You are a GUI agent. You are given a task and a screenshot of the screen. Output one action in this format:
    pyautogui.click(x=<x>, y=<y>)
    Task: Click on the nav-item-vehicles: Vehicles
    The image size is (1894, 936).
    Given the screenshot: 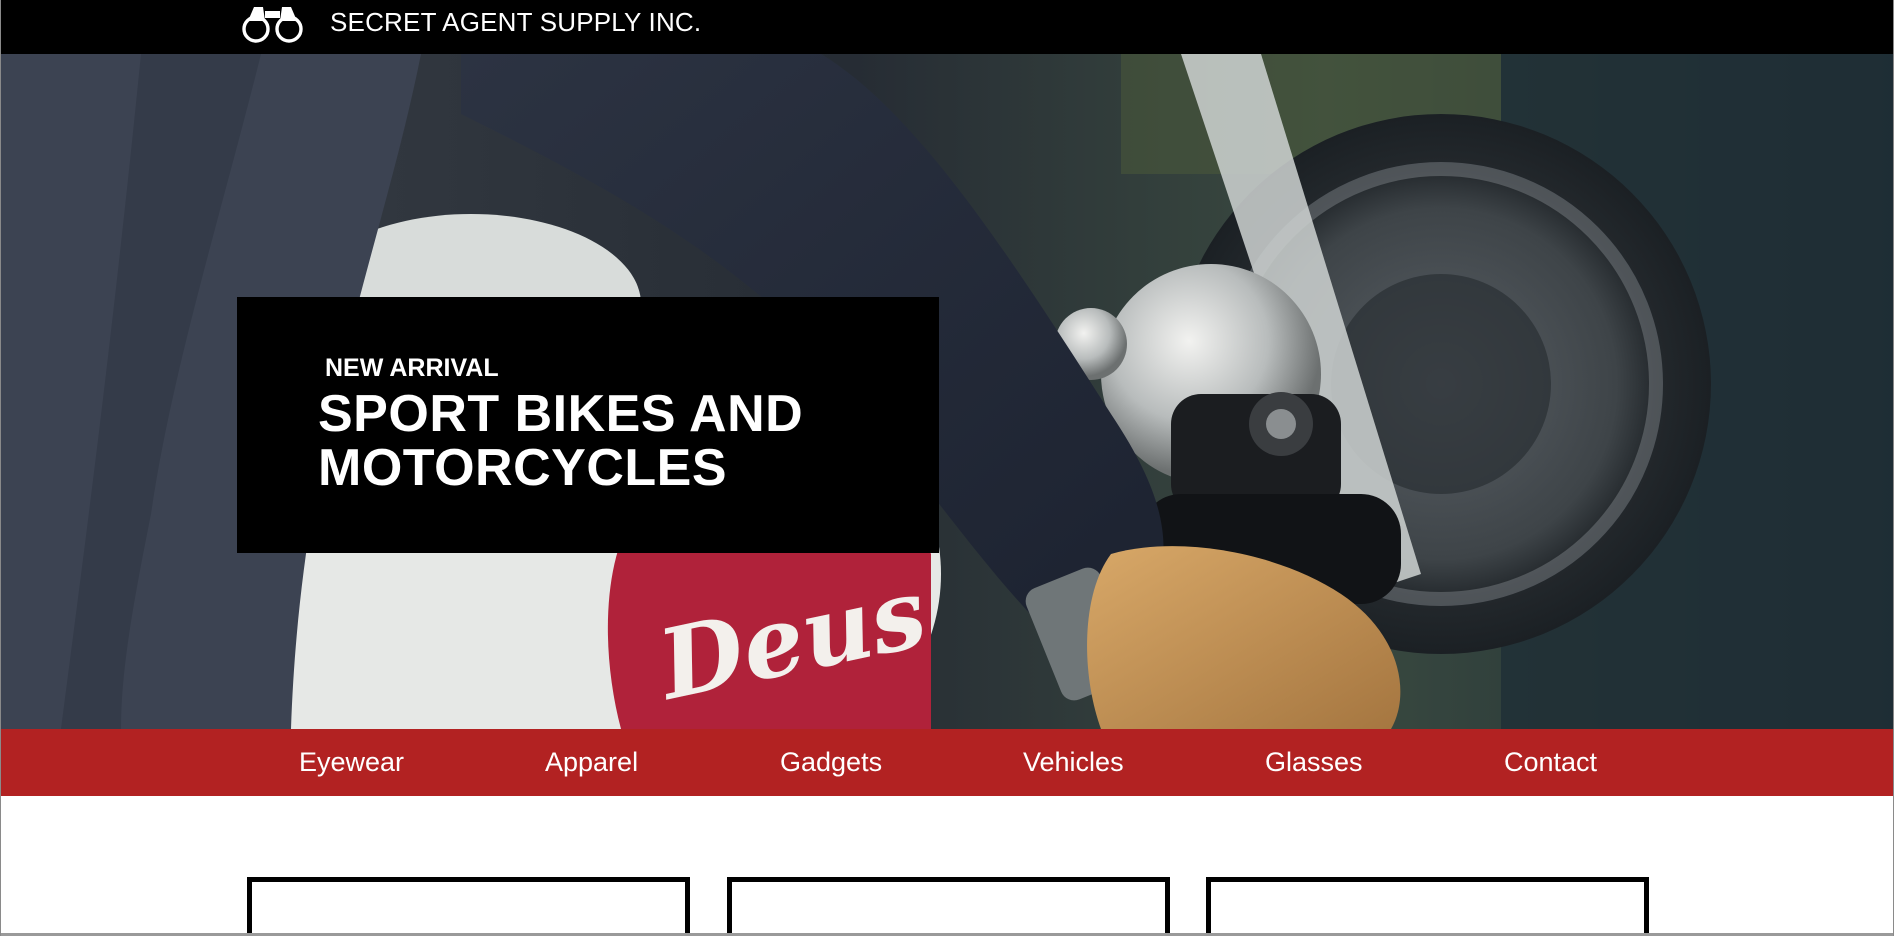 What is the action you would take?
    pyautogui.click(x=1073, y=762)
    